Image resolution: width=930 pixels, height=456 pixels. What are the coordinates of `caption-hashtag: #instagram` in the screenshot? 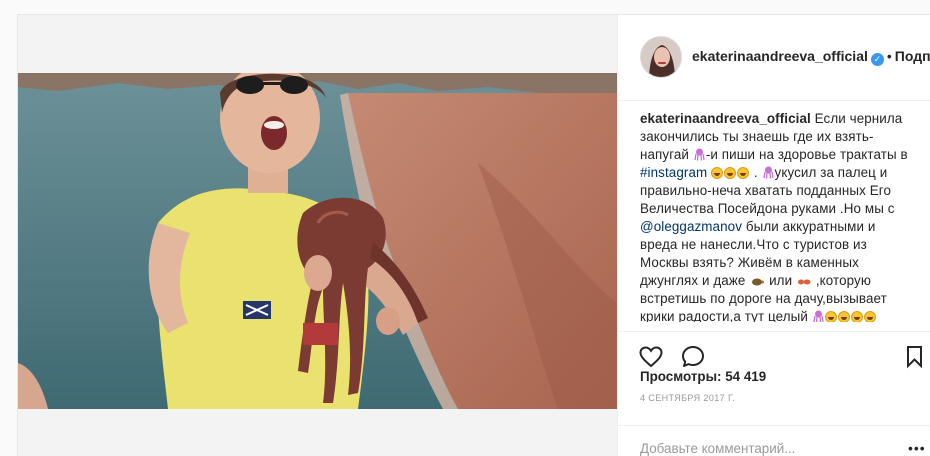 It's located at (673, 172).